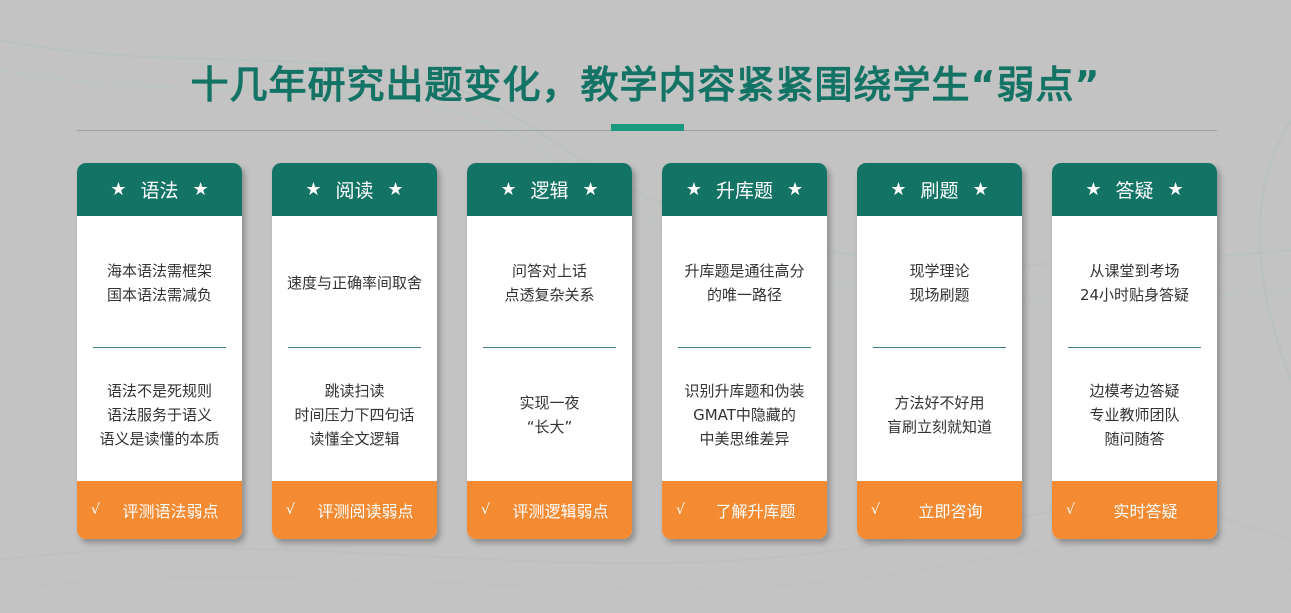 The image size is (1291, 613). I want to click on card-challenge: 从课堂到考场 24小时贴身答疑, so click(1134, 283).